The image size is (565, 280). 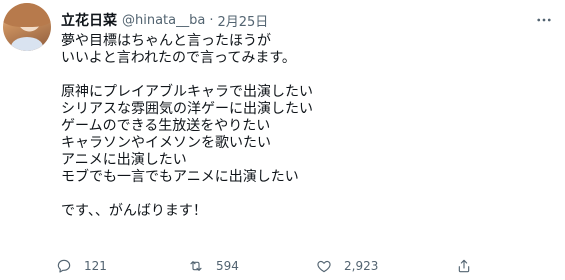 What do you see at coordinates (180, 177) in the screenshot?
I see `tweet-text-line: モブでも一言でもアニメに出演したい` at bounding box center [180, 177].